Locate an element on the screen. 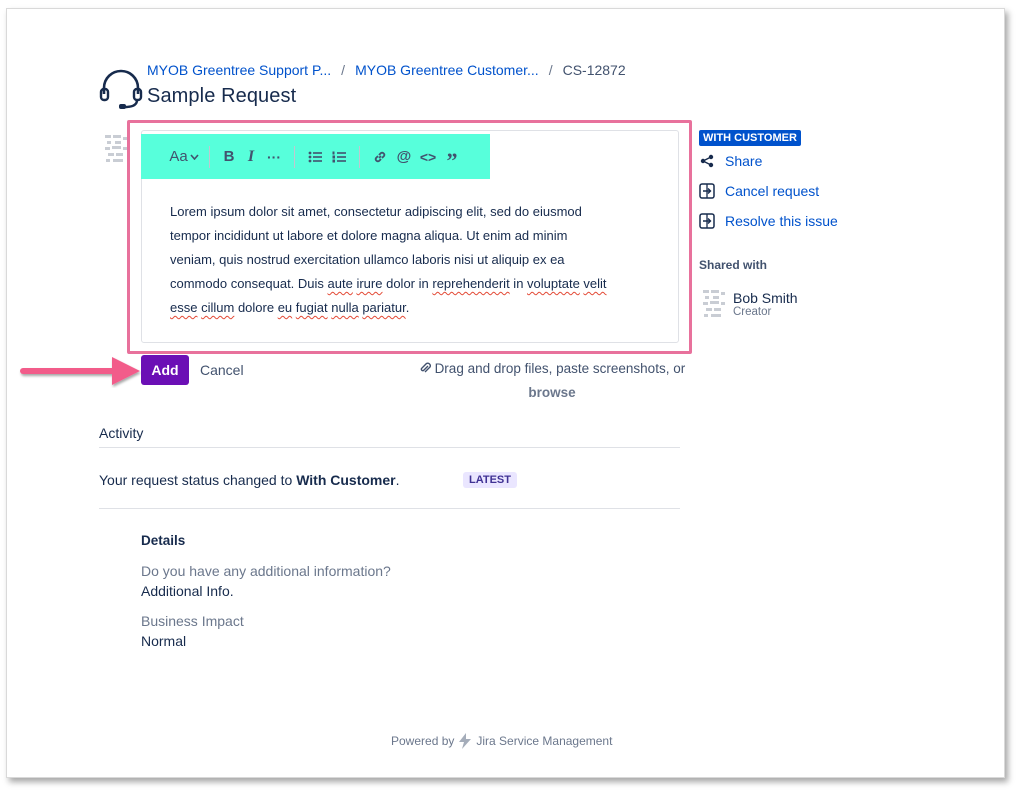  more-icon: ··· is located at coordinates (274, 157).